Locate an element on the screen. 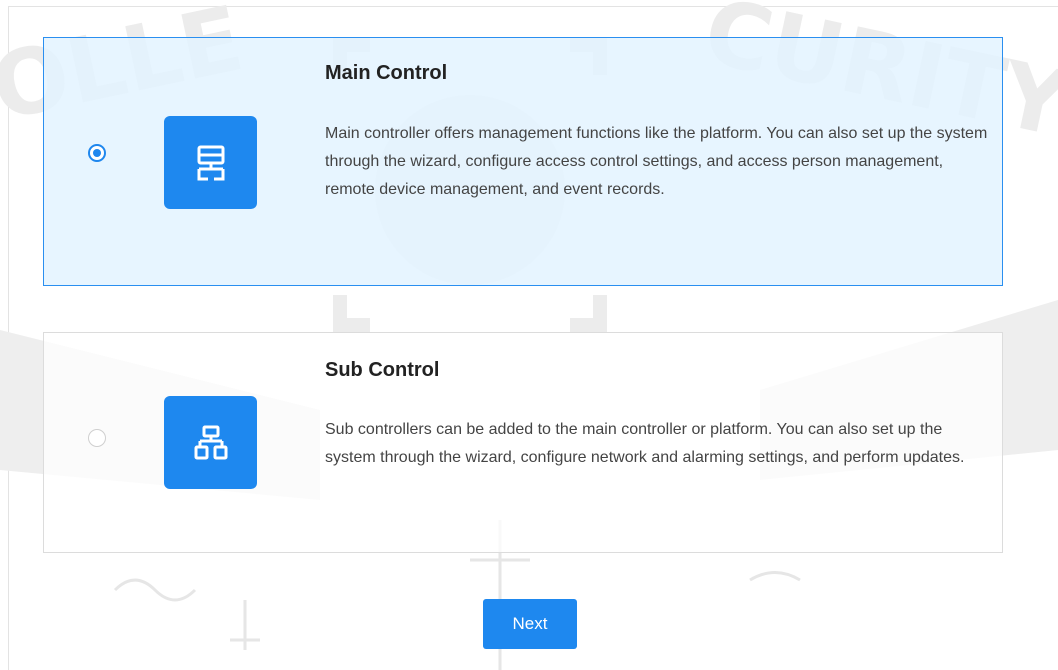 This screenshot has width=1058, height=670. sub-control-title: Sub Control is located at coordinates (382, 370).